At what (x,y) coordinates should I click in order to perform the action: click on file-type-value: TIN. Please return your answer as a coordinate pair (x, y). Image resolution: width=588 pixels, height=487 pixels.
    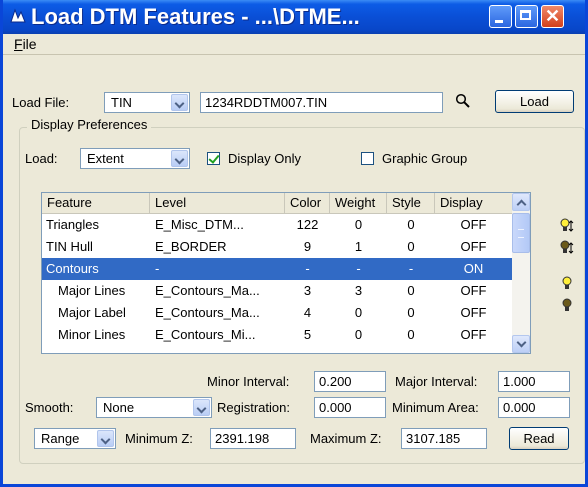
    Looking at the image, I should click on (121, 102).